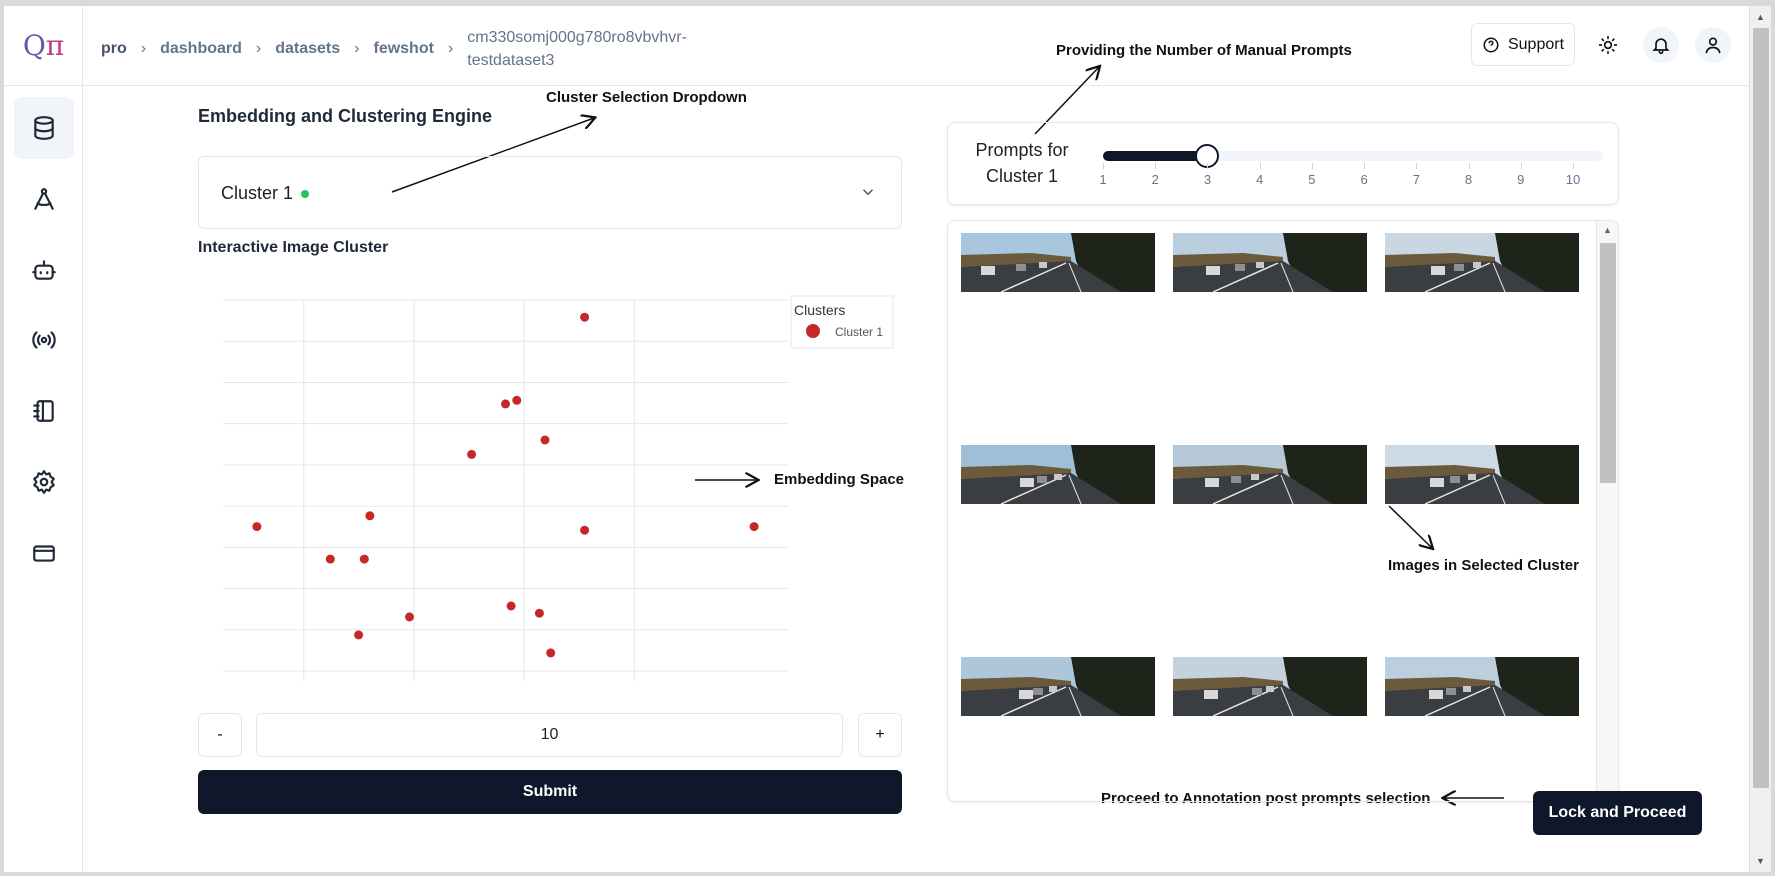 This screenshot has height=876, width=1775. I want to click on sidebar-item-annotate, so click(44, 199).